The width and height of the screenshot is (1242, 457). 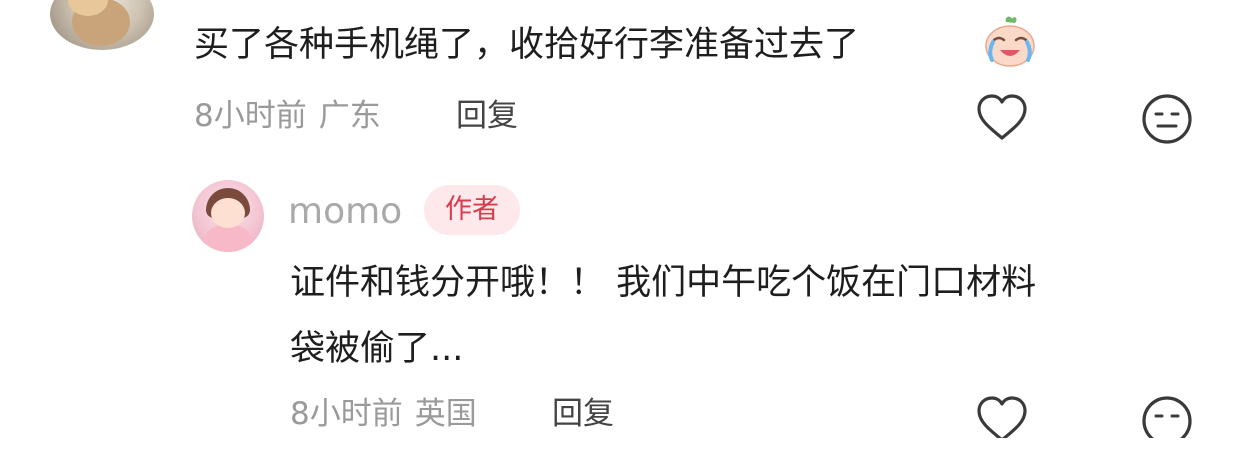 I want to click on reply-location: 英国, so click(x=445, y=414).